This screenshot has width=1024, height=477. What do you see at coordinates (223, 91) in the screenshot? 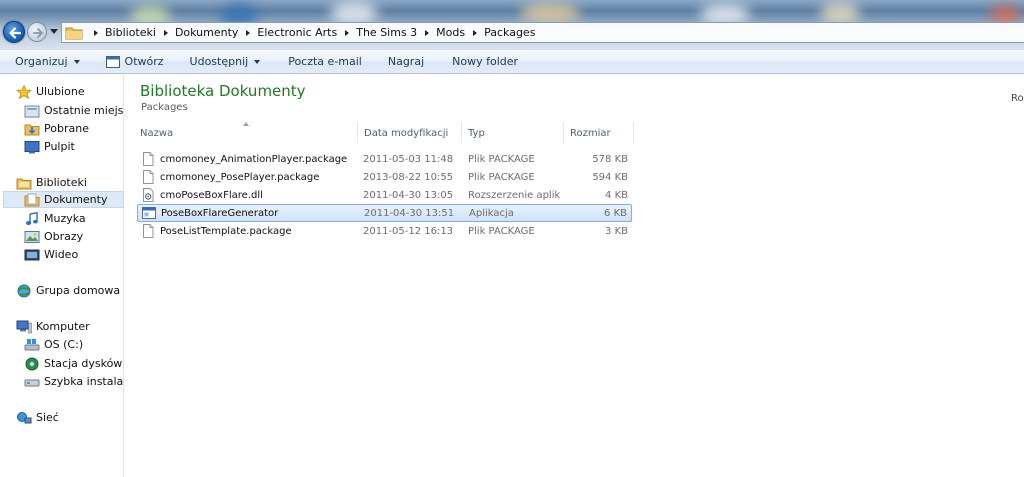
I see `library-title: Biblioteka Dokumenty` at bounding box center [223, 91].